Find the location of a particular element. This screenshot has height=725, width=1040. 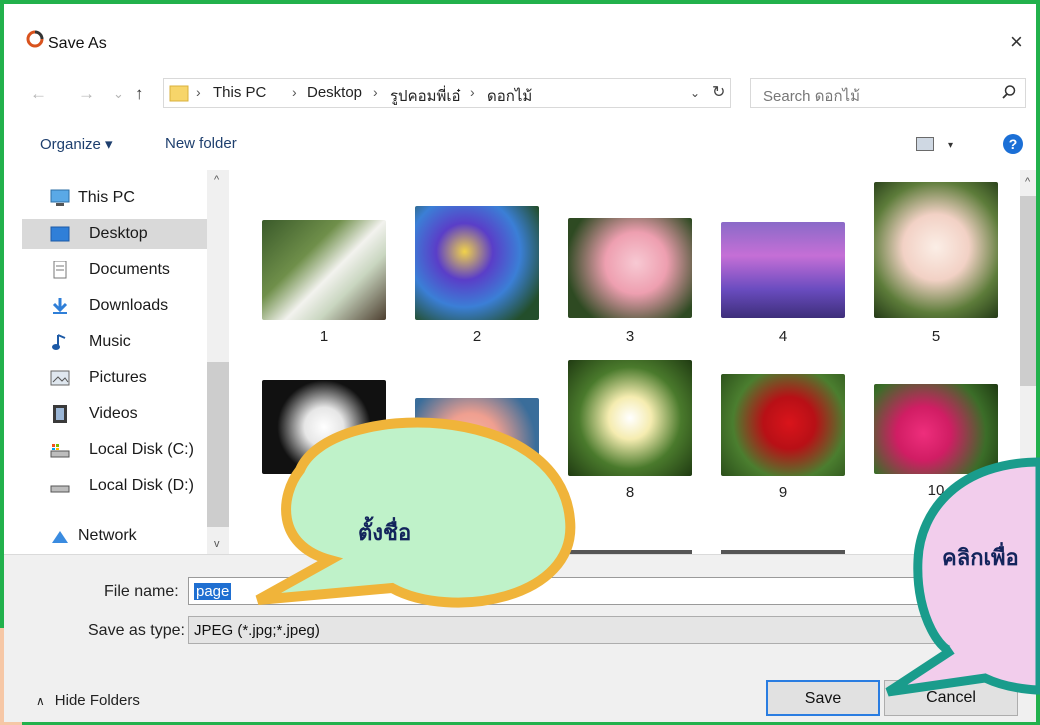

sidebar-item-videos: Videos is located at coordinates (114, 414).